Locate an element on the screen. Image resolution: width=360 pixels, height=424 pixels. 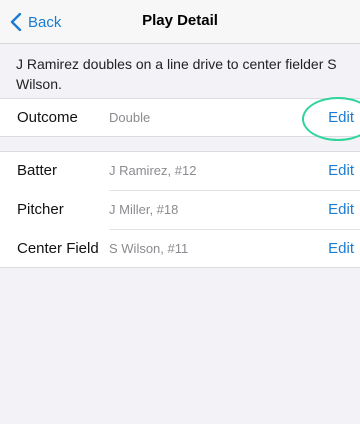
center-field-value: S Wilson, #11 is located at coordinates (149, 248).